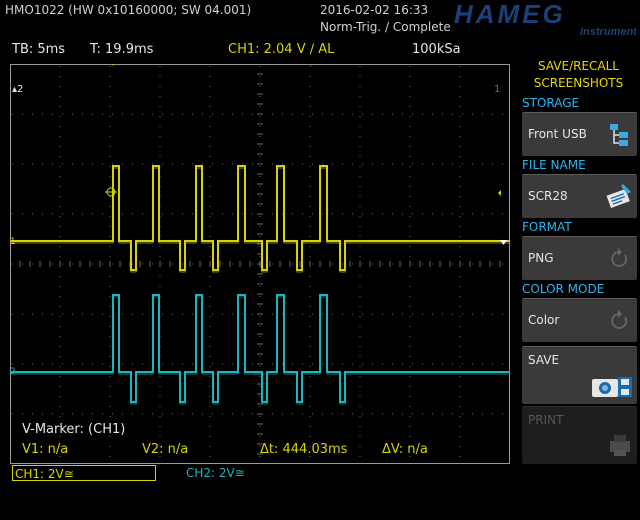 The width and height of the screenshot is (640, 520). Describe the element at coordinates (499, 193) in the screenshot. I see `trigger-level-icon` at that location.